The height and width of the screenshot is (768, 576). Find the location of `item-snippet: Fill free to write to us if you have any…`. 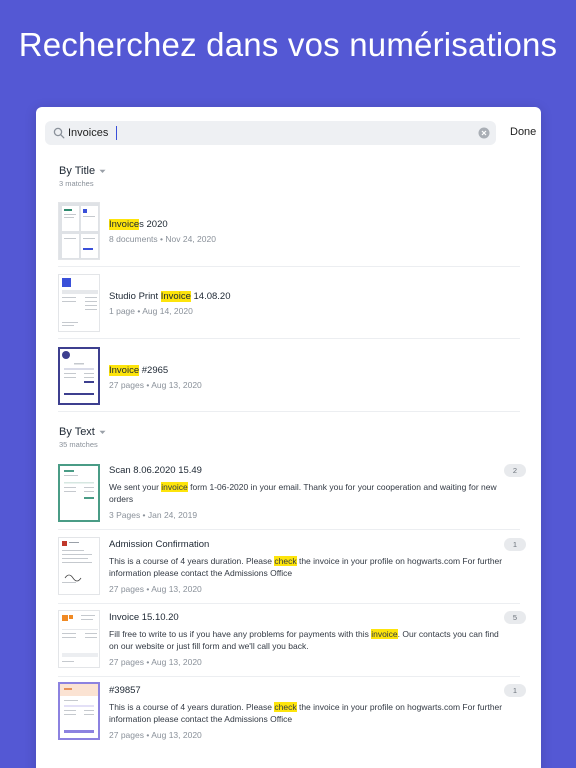

item-snippet: Fill free to write to us if you have any… is located at coordinates (304, 640).